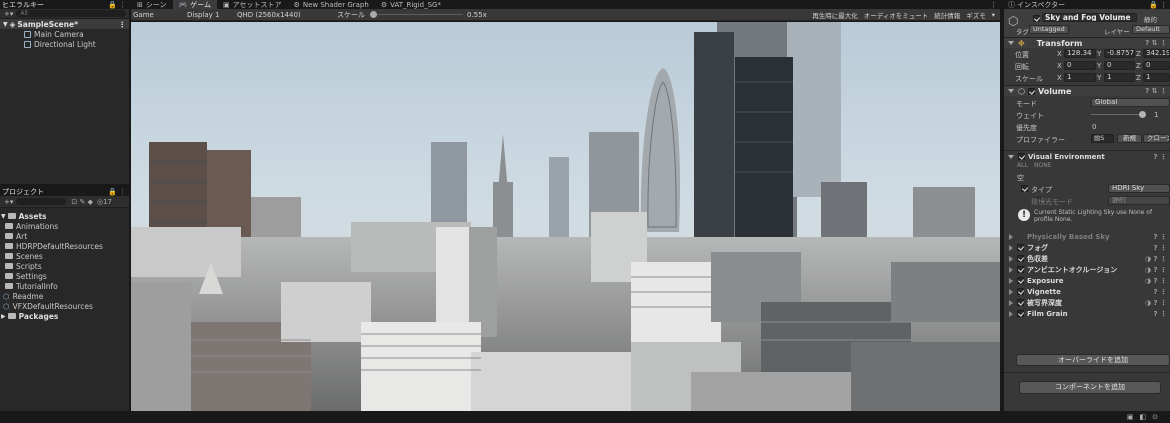 This screenshot has width=1170, height=423. What do you see at coordinates (411, 4) in the screenshot?
I see `tab-vat-rigid-sg: ⚙ VAT_Rigid_SG*` at bounding box center [411, 4].